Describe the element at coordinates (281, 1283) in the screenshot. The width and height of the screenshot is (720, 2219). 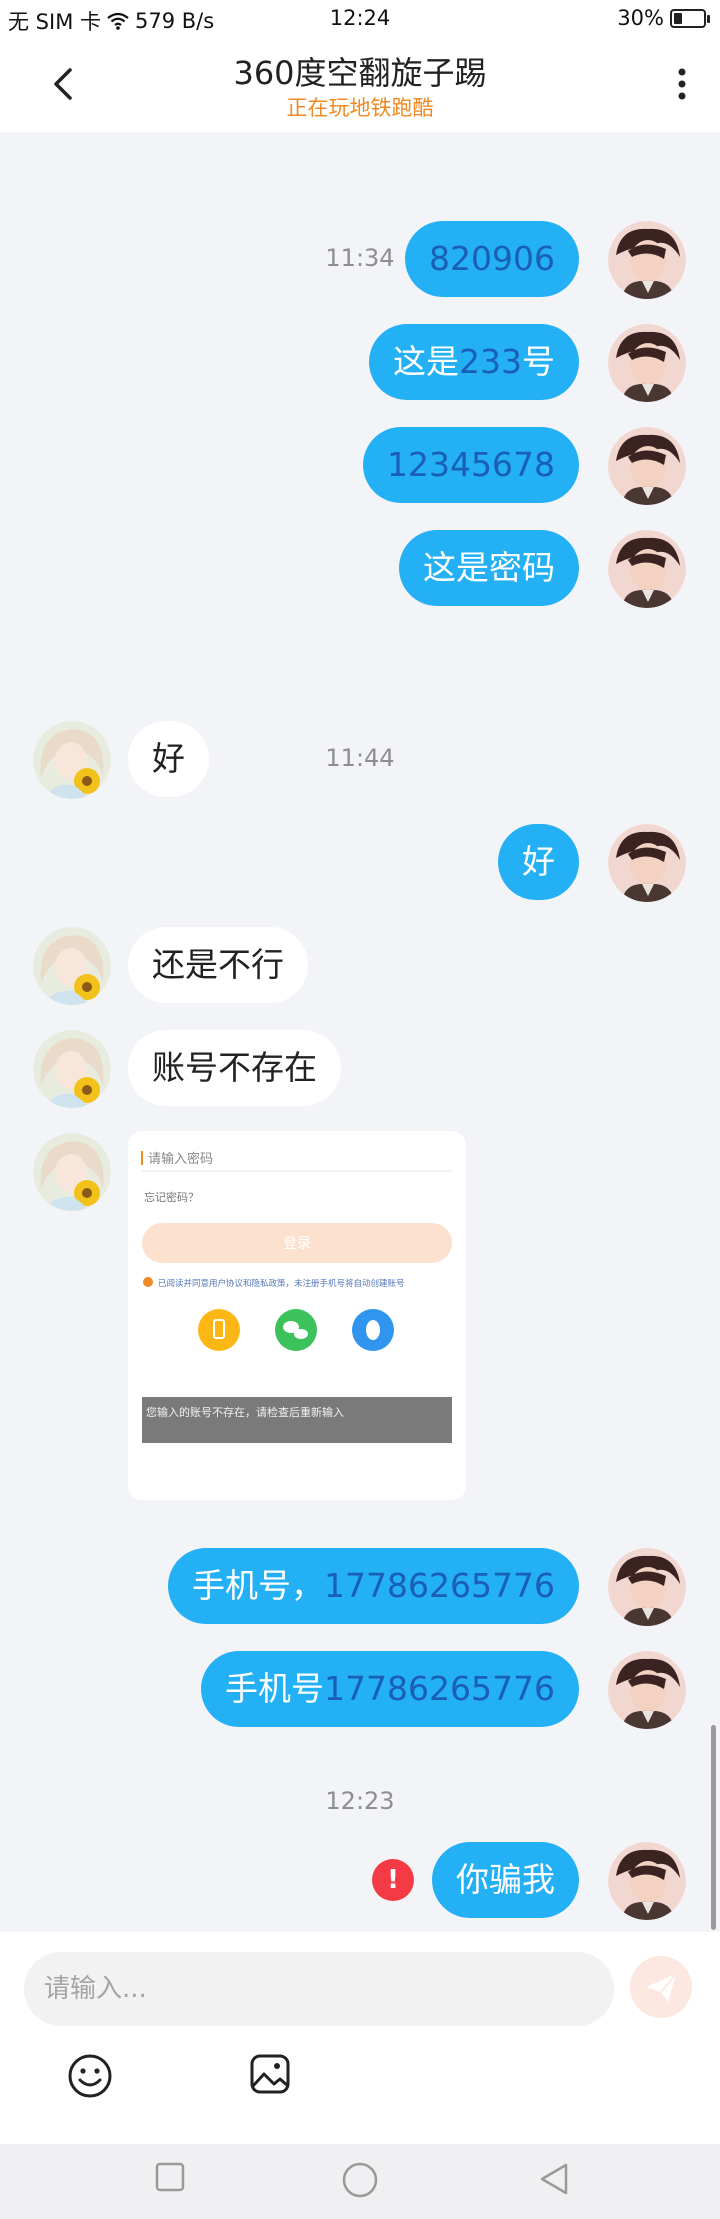
I see `screenshot-agreement: 已阅读并同意用户协议和隐私政策，未注册手机号将自动创建账号` at that location.